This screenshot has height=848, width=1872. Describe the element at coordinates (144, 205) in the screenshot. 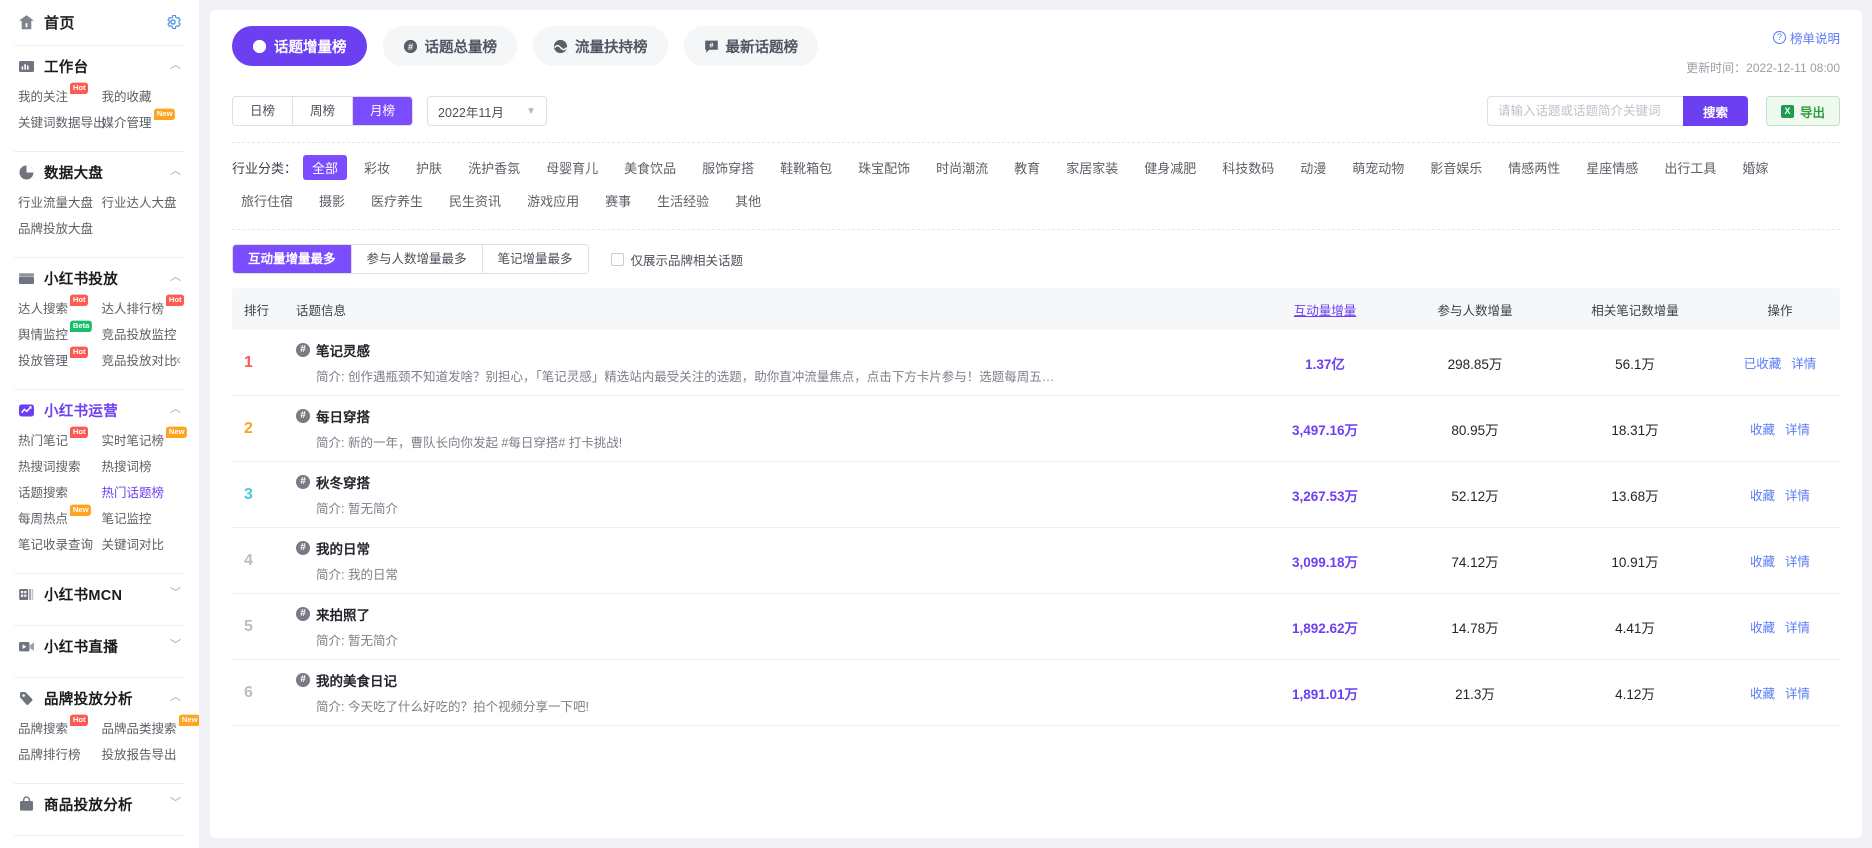

I see `sidebar-link-行业达人大盘: 行业达人大盘` at that location.